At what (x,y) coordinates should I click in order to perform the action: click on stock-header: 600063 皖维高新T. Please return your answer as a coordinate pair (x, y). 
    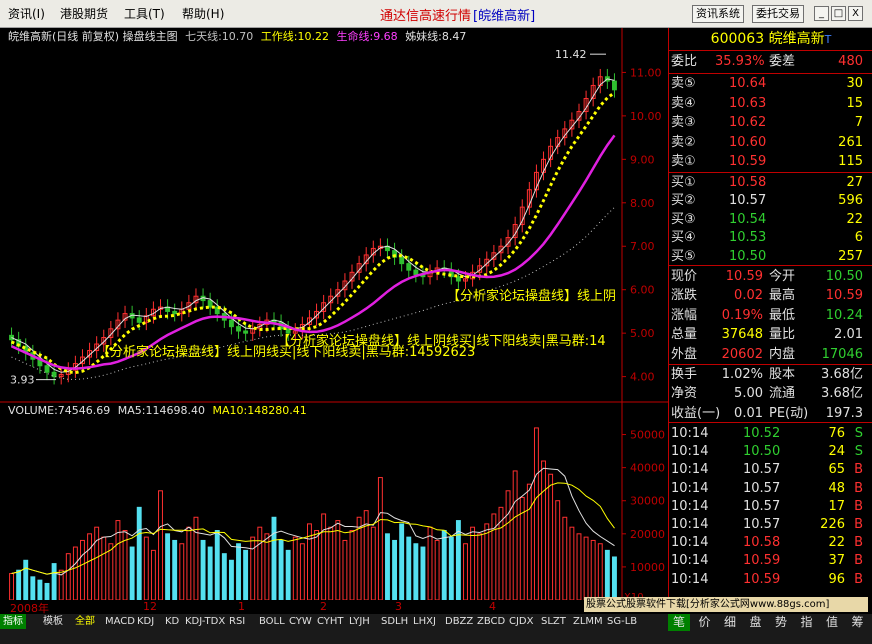
    Looking at the image, I should click on (770, 39).